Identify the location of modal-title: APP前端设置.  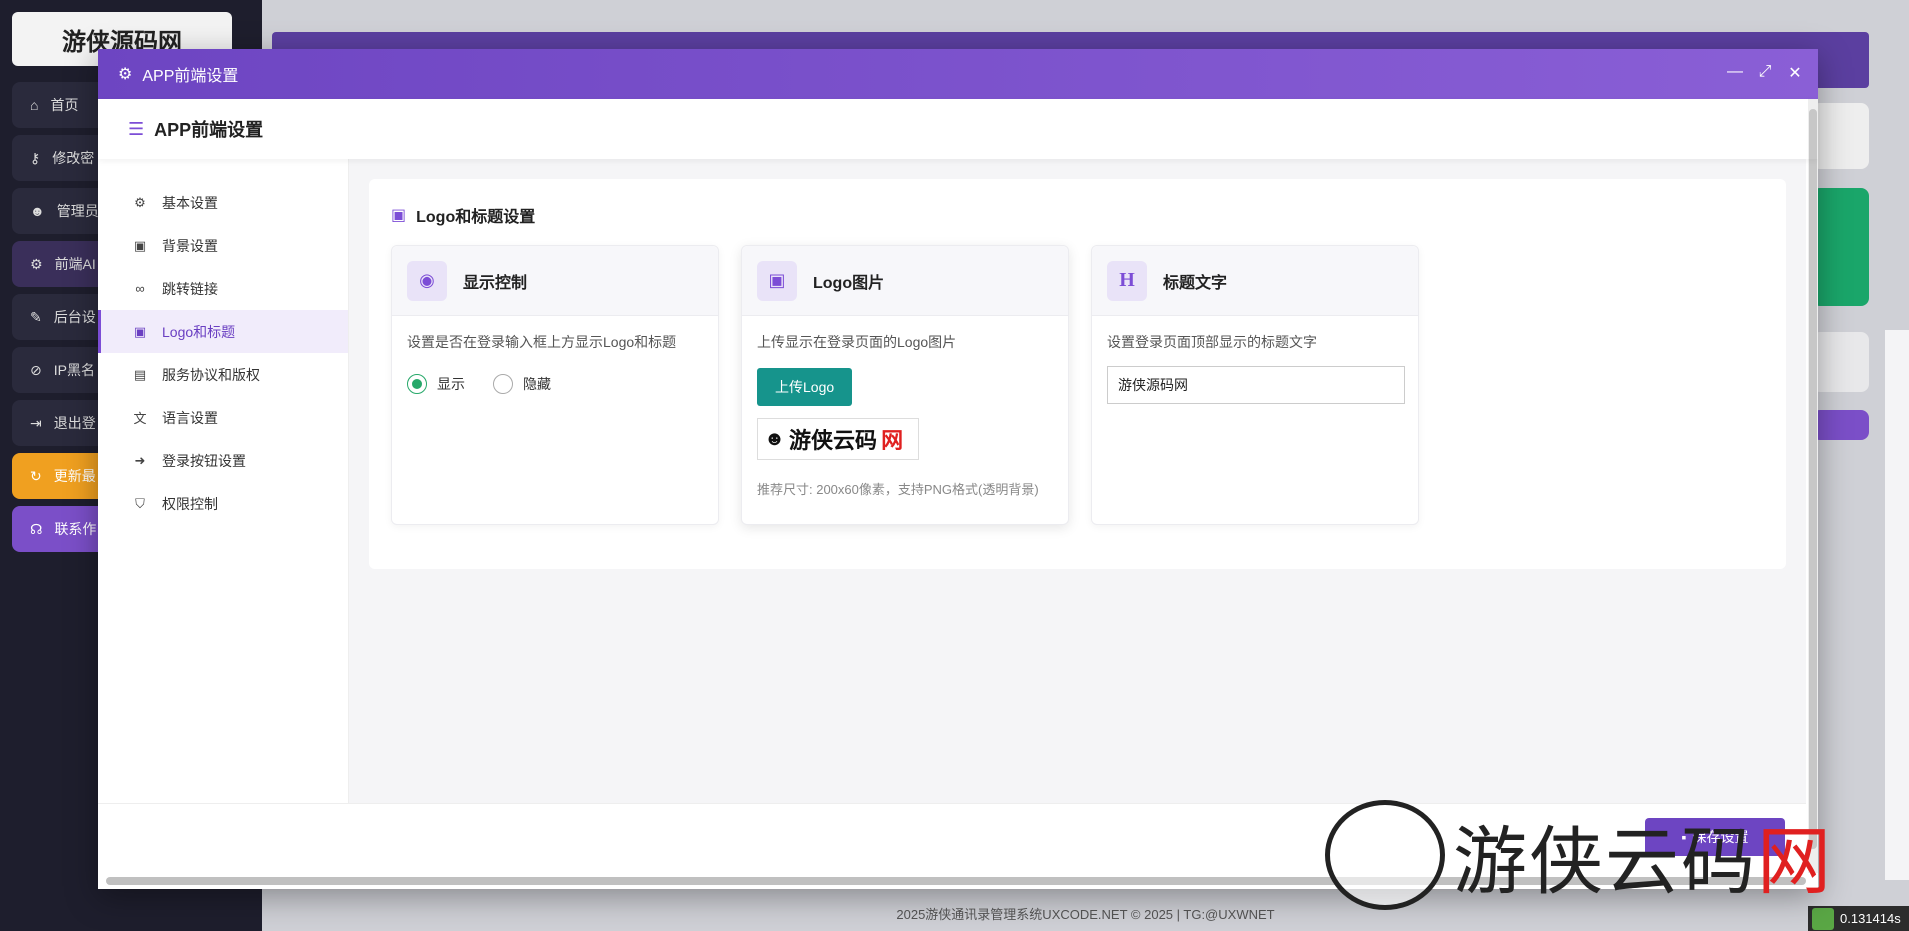
(190, 76).